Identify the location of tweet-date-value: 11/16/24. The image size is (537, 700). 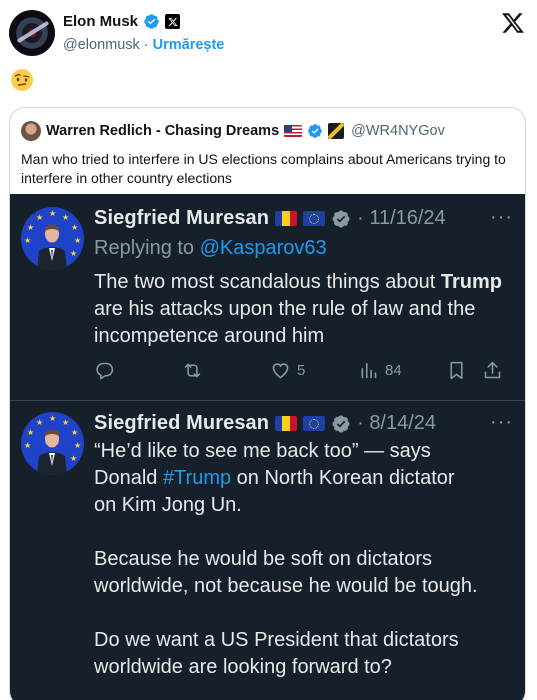
(407, 218).